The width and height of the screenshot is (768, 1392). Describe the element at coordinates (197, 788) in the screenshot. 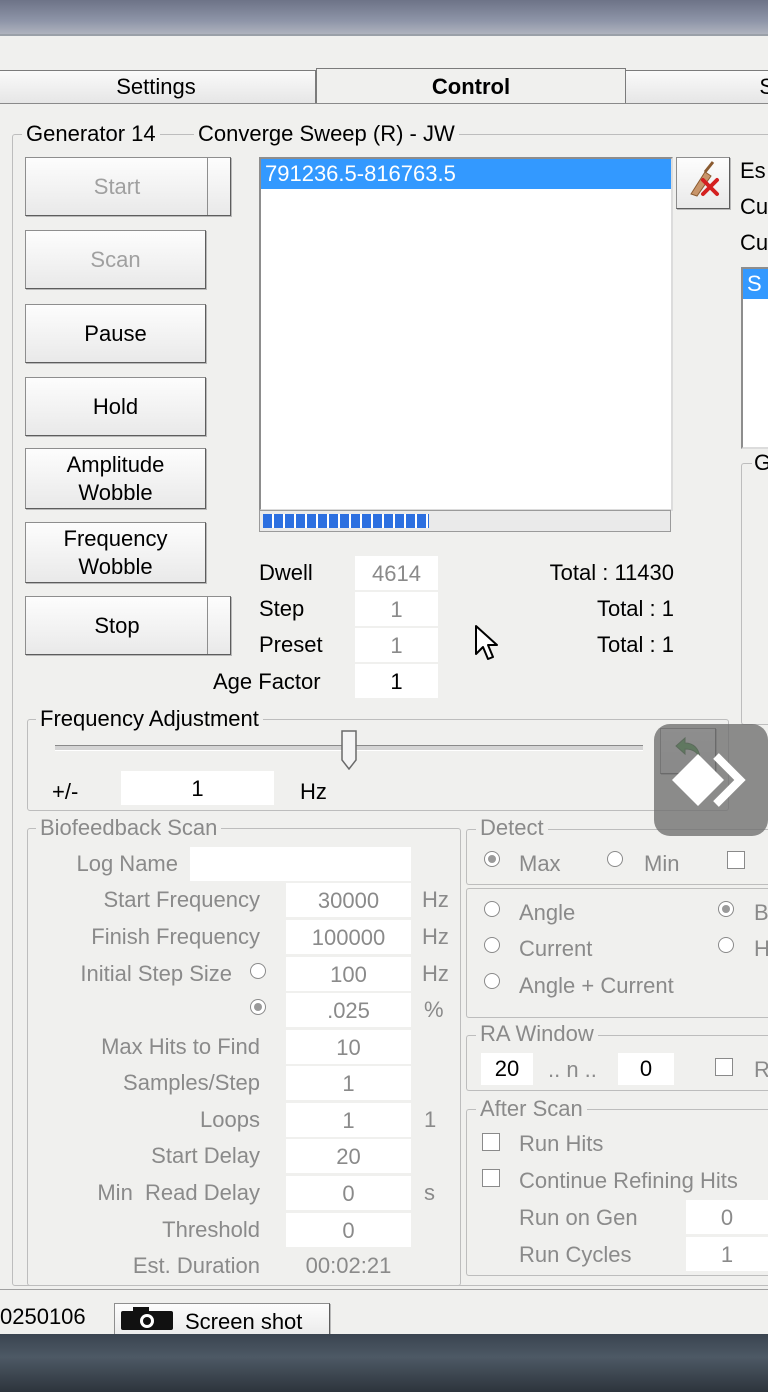

I see `frequency-adjust-input: 1` at that location.